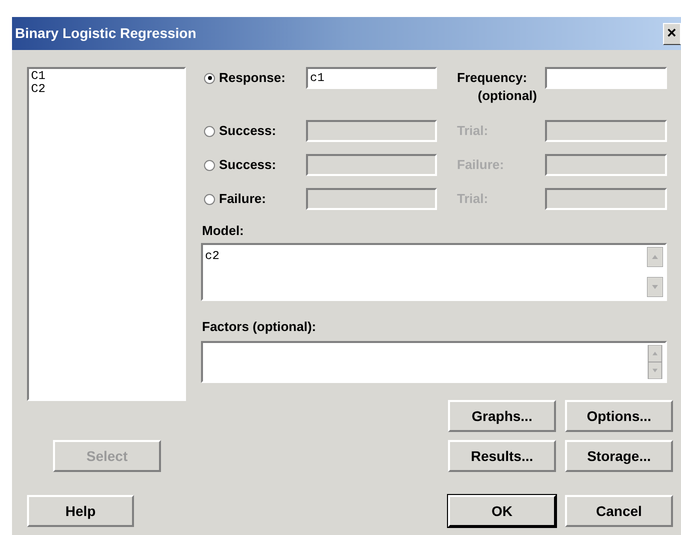  I want to click on close-button: ×, so click(672, 33).